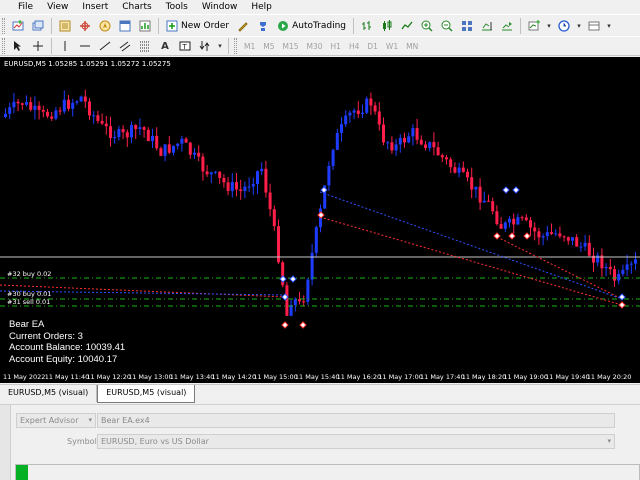 The height and width of the screenshot is (480, 640). What do you see at coordinates (311, 26) in the screenshot?
I see `autotrading-button: AutoTrading` at bounding box center [311, 26].